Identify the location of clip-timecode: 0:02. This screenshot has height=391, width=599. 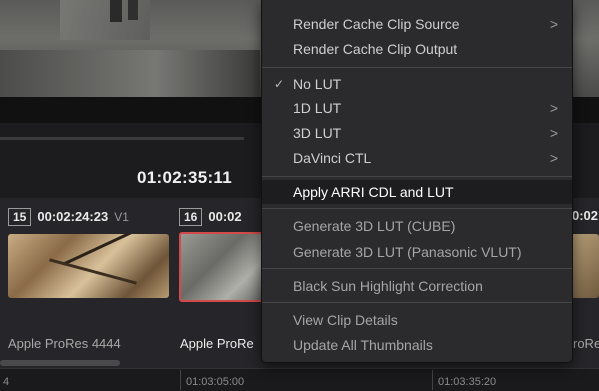
(585, 215).